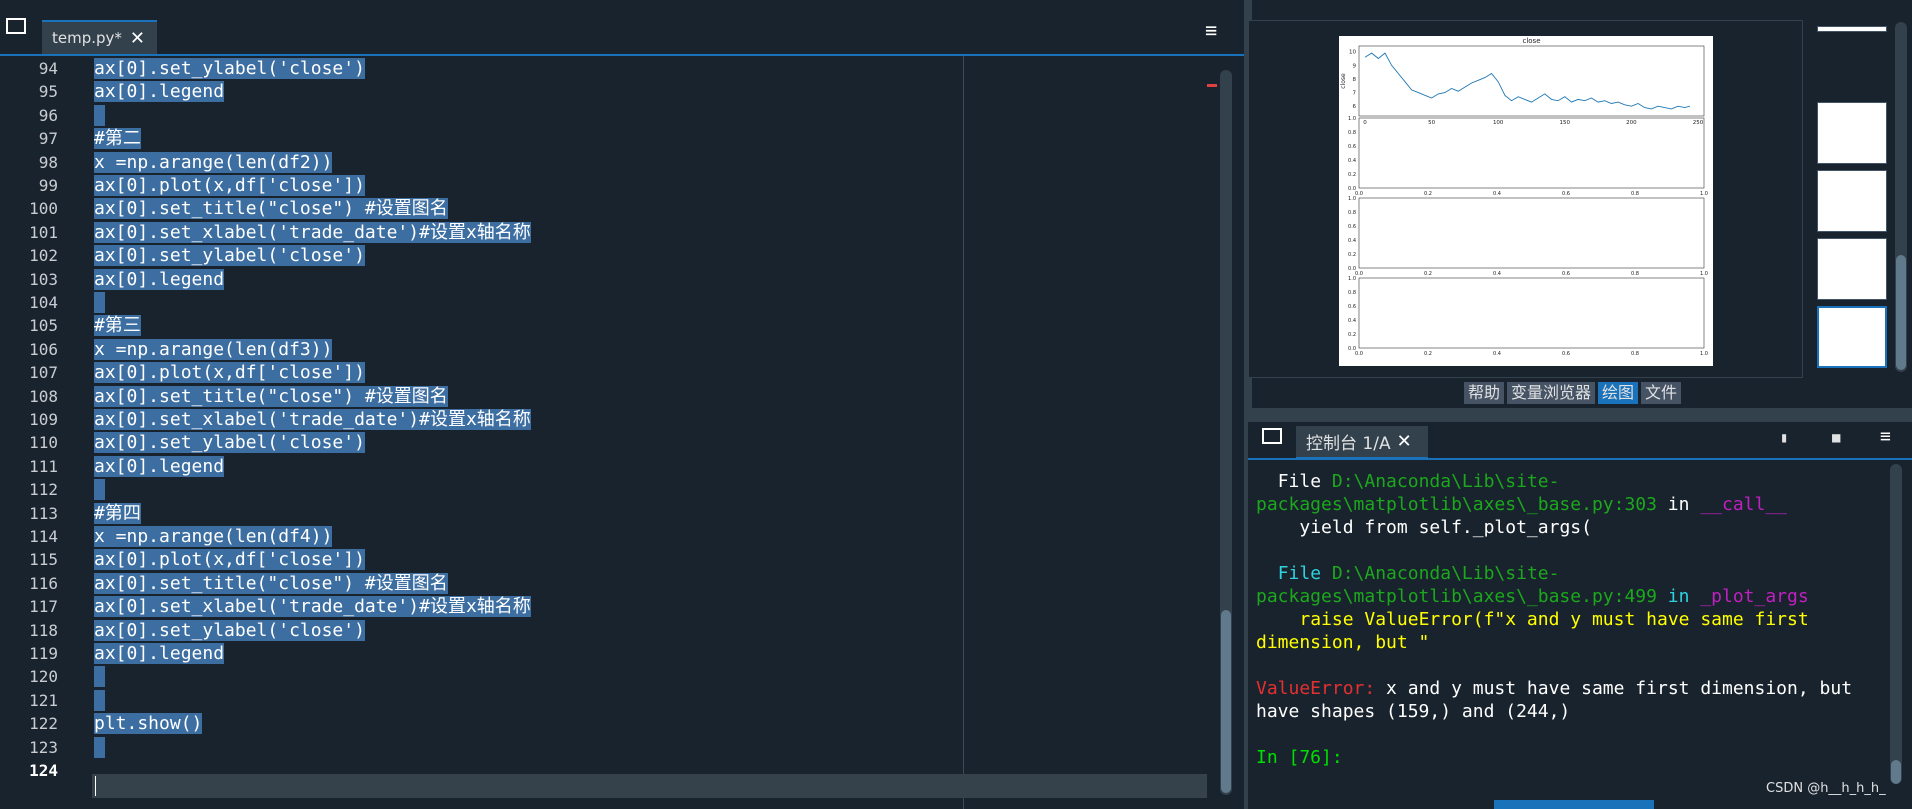 Image resolution: width=1912 pixels, height=809 pixels. I want to click on tab-help: 帮助, so click(1484, 393).